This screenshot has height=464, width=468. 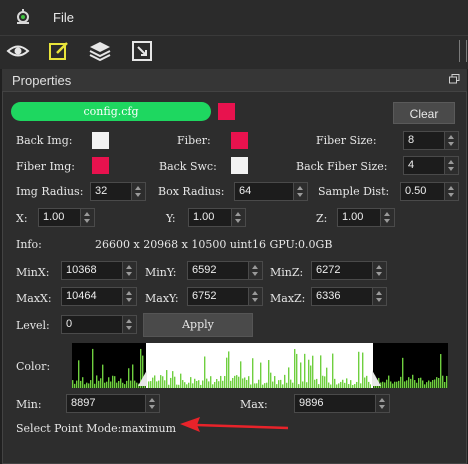 I want to click on y-label: Y:, so click(x=171, y=218).